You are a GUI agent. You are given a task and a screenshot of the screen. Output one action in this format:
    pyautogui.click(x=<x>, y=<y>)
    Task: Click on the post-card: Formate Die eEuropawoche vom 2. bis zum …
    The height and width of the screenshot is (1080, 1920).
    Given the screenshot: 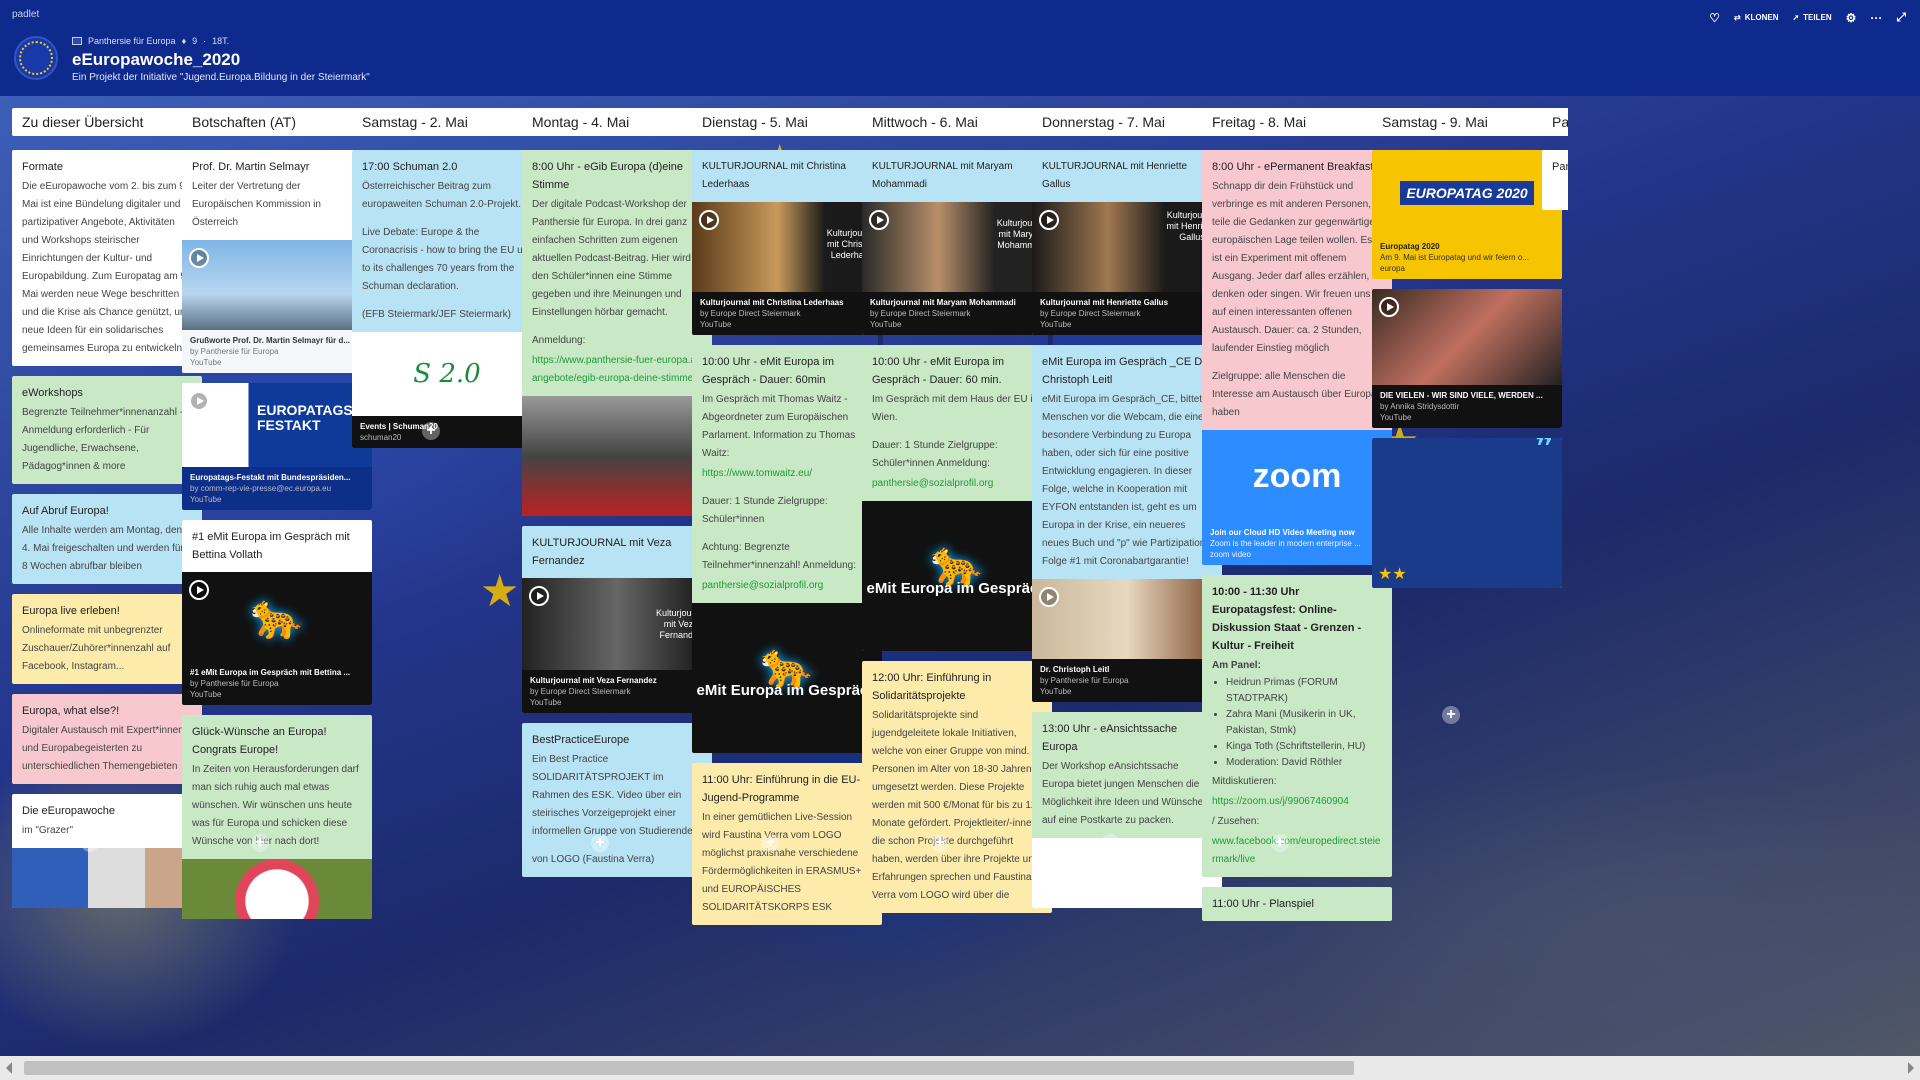 What is the action you would take?
    pyautogui.click(x=107, y=258)
    